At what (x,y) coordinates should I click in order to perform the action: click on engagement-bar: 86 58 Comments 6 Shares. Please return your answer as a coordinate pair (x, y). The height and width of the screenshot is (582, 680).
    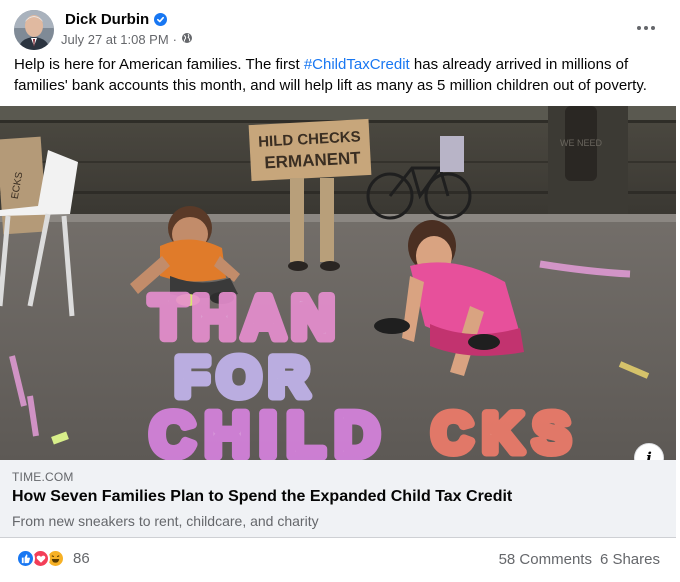
    Looking at the image, I should click on (338, 560).